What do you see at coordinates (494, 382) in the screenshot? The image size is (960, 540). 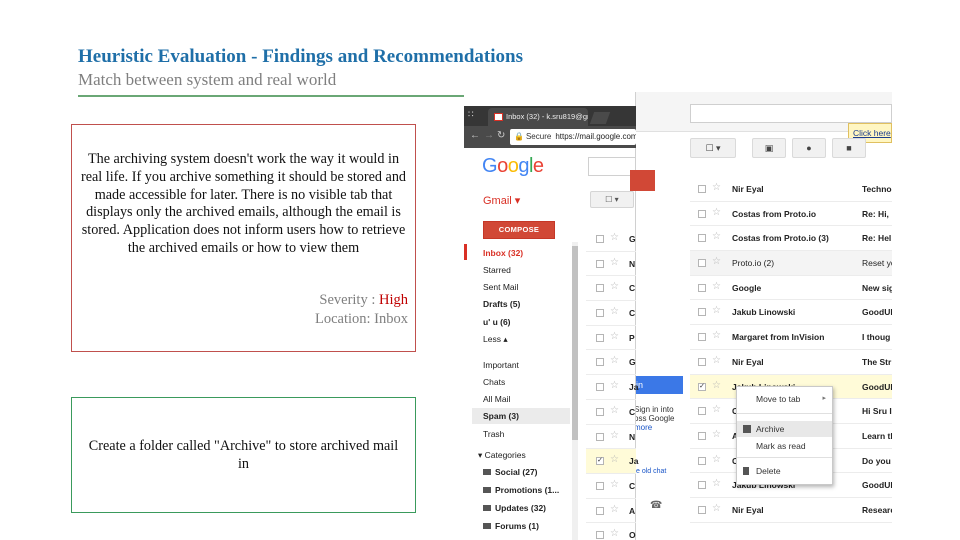 I see `nav-chats: Chats` at bounding box center [494, 382].